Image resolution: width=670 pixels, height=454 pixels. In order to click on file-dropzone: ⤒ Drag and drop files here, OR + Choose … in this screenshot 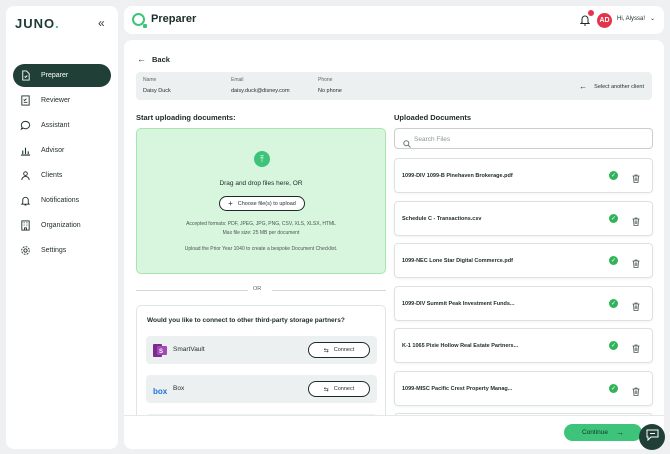, I will do `click(261, 201)`.